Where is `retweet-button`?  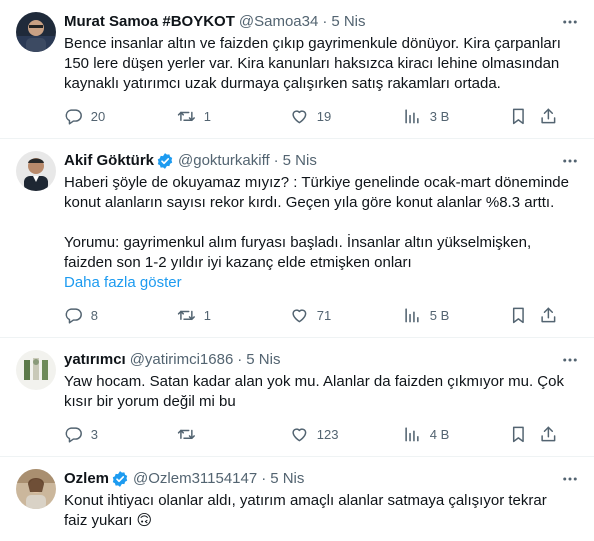 retweet-button is located at coordinates (233, 434).